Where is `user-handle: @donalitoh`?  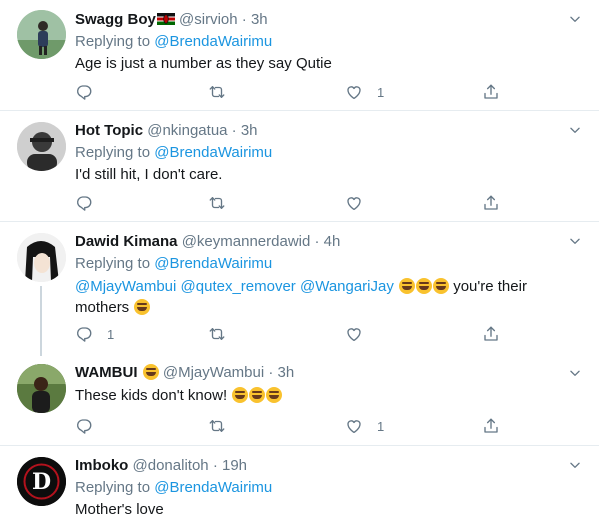
user-handle: @donalitoh is located at coordinates (171, 465).